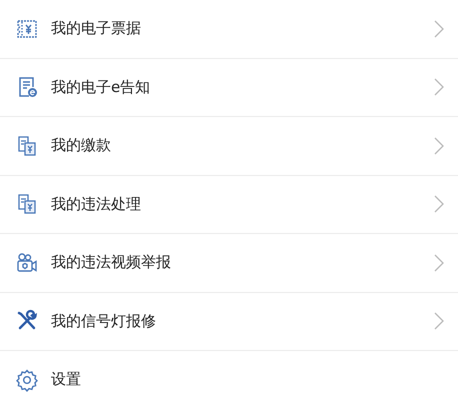 Image resolution: width=458 pixels, height=405 pixels. What do you see at coordinates (229, 205) in the screenshot?
I see `menu-item: 我的违法处理` at bounding box center [229, 205].